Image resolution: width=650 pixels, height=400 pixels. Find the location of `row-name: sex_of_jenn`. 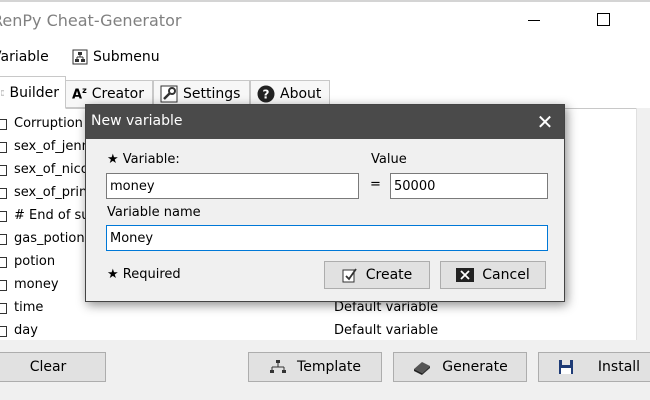

row-name: sex_of_jenn is located at coordinates (52, 146).